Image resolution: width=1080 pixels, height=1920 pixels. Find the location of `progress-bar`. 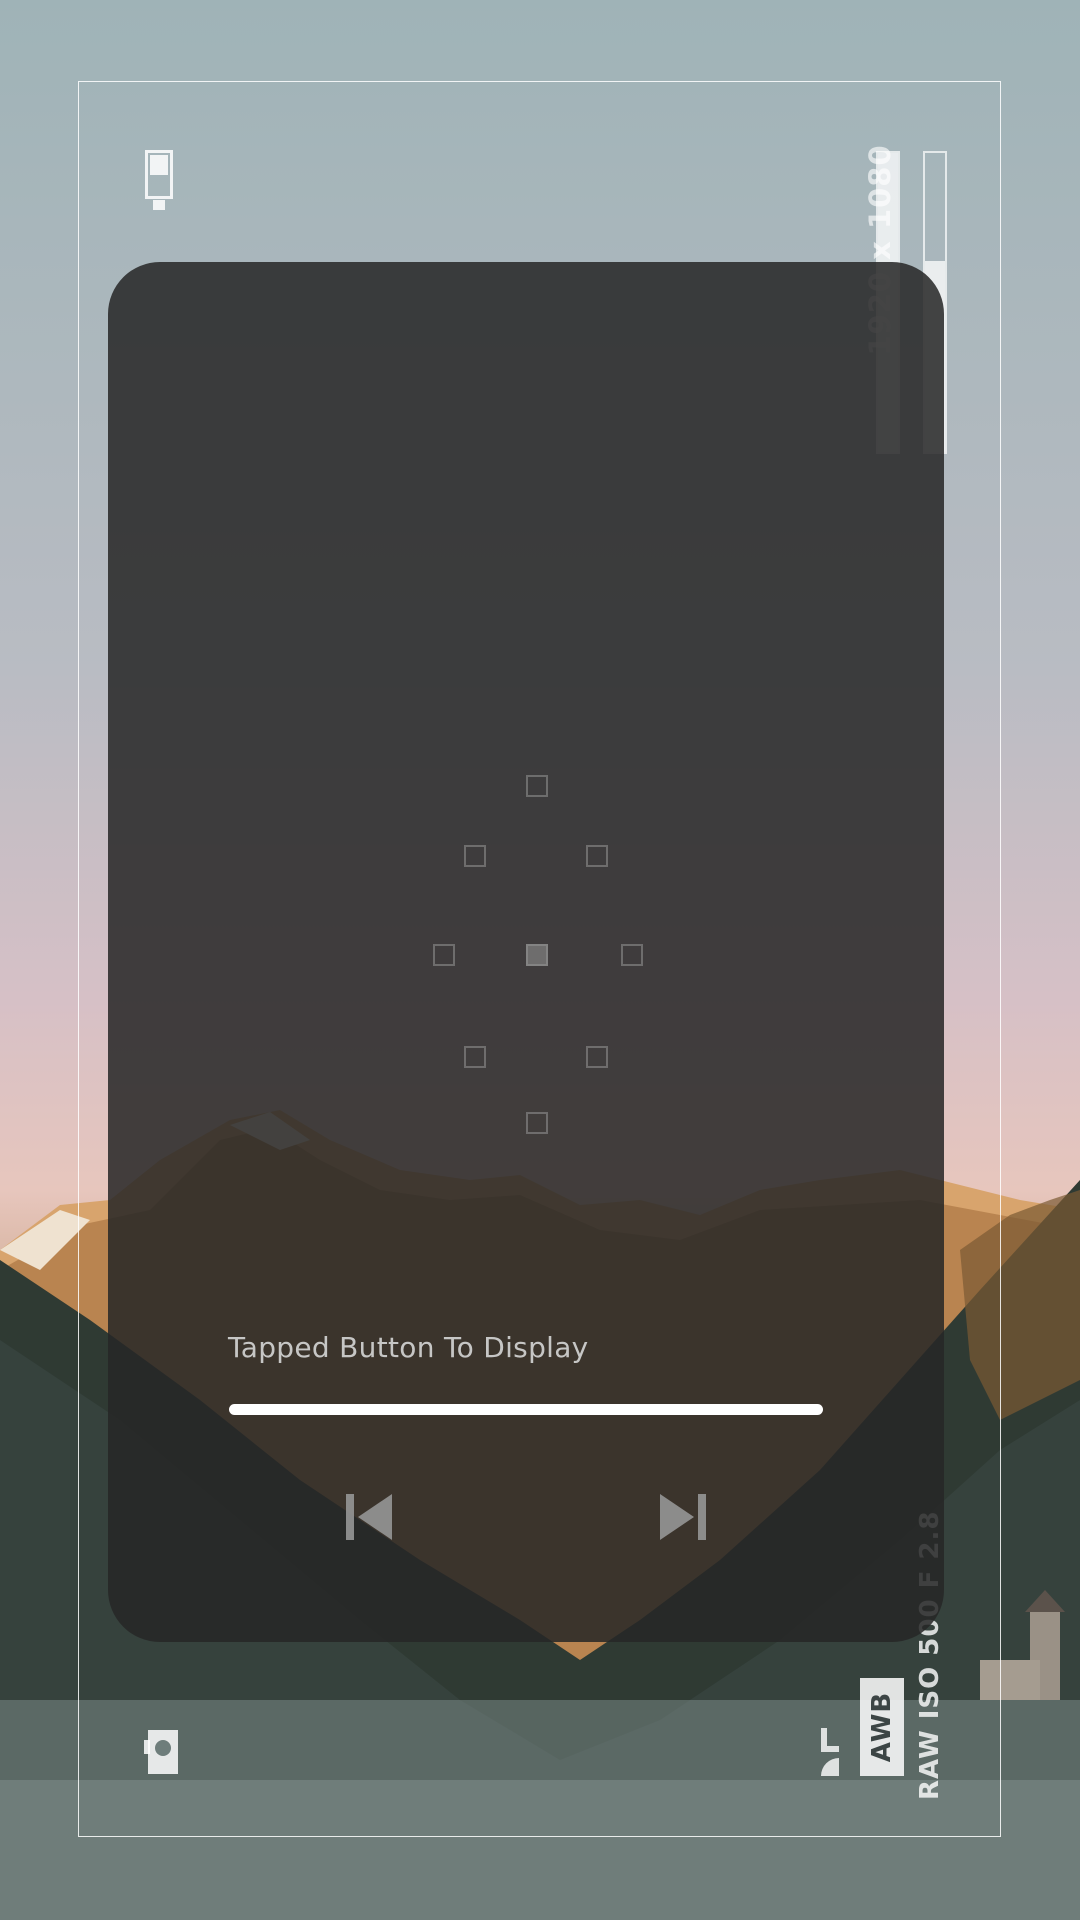

progress-bar is located at coordinates (526, 1409).